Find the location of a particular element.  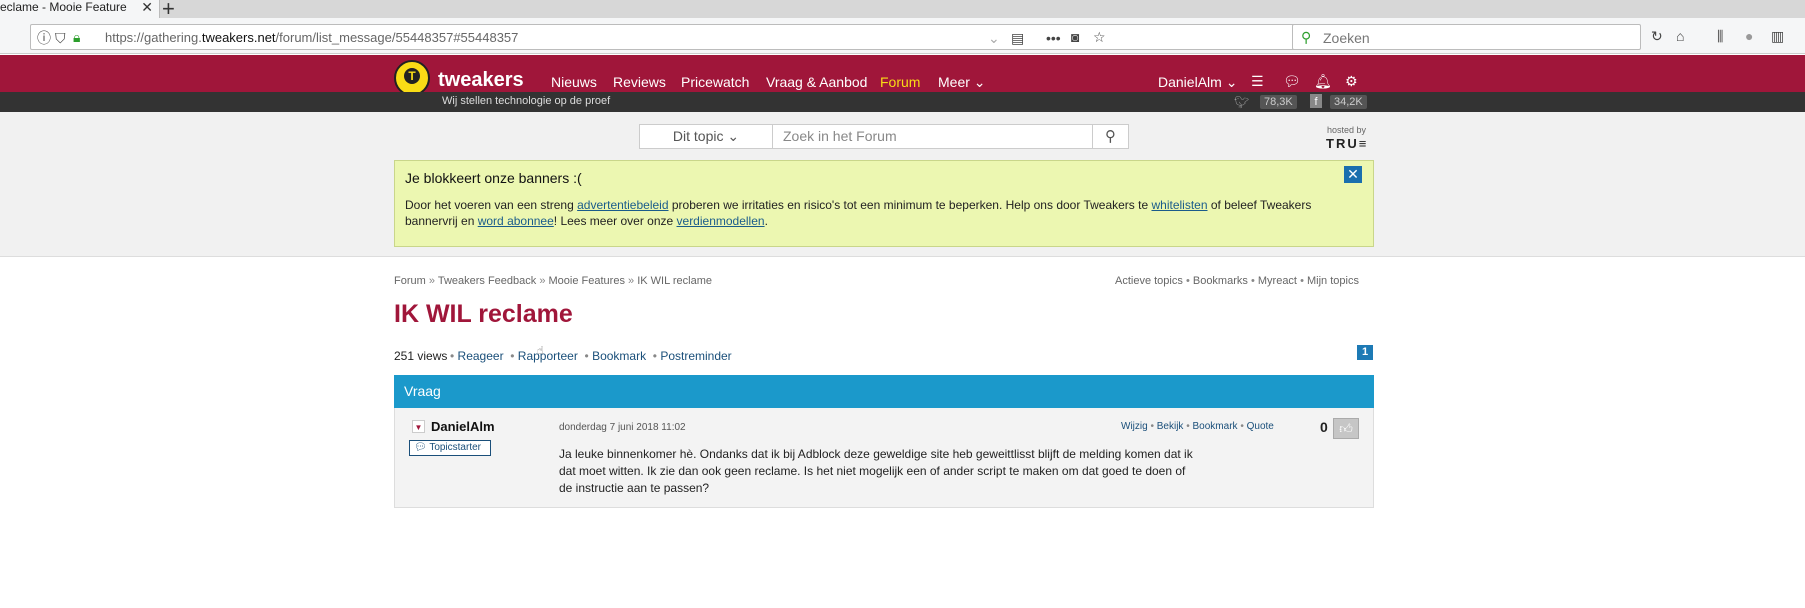

cursor-hand-icon: ☝ is located at coordinates (540, 351).